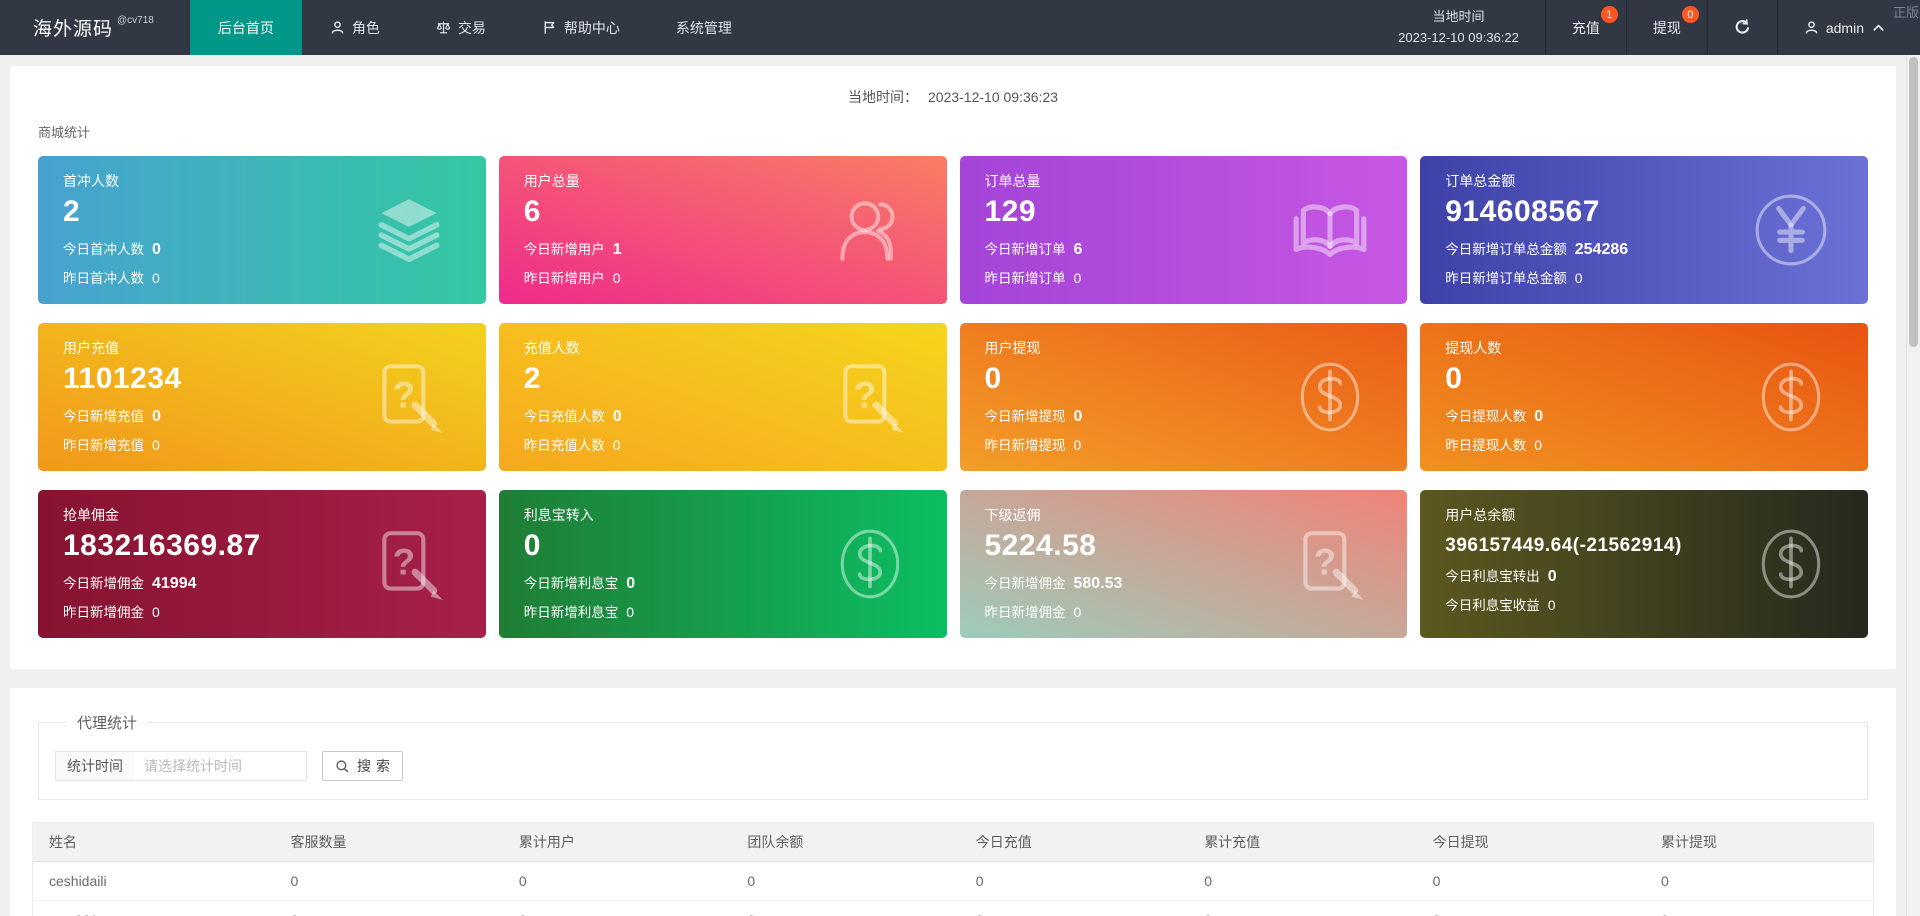  I want to click on card-subline-label: 今日新增订单总金额, so click(1506, 249).